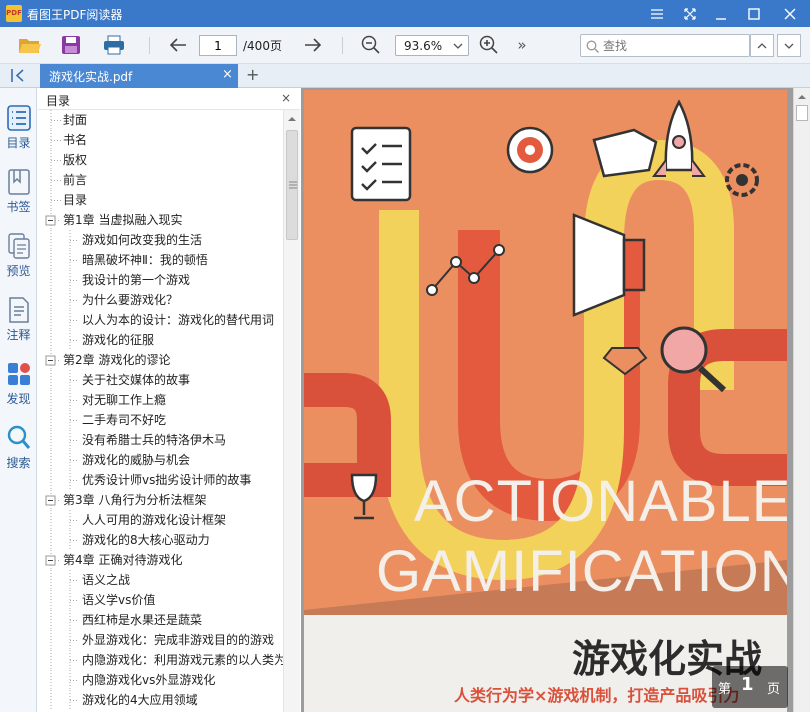  Describe the element at coordinates (160, 300) in the screenshot. I see `toc-subitem: 为什么要游戏化？` at that location.